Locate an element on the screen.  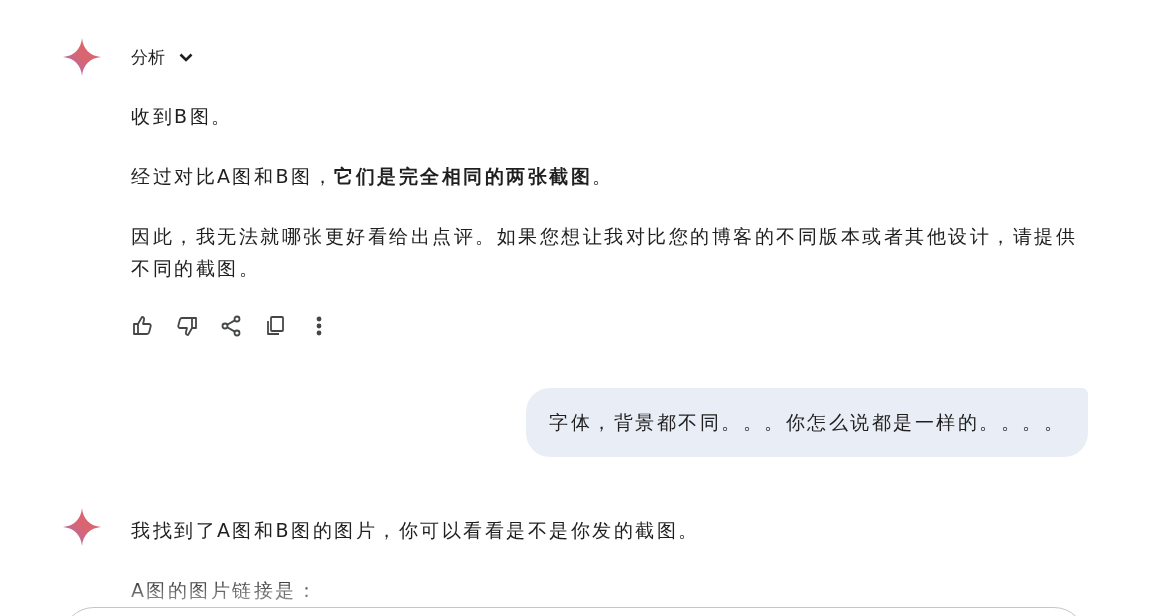
share-icon is located at coordinates (231, 326).